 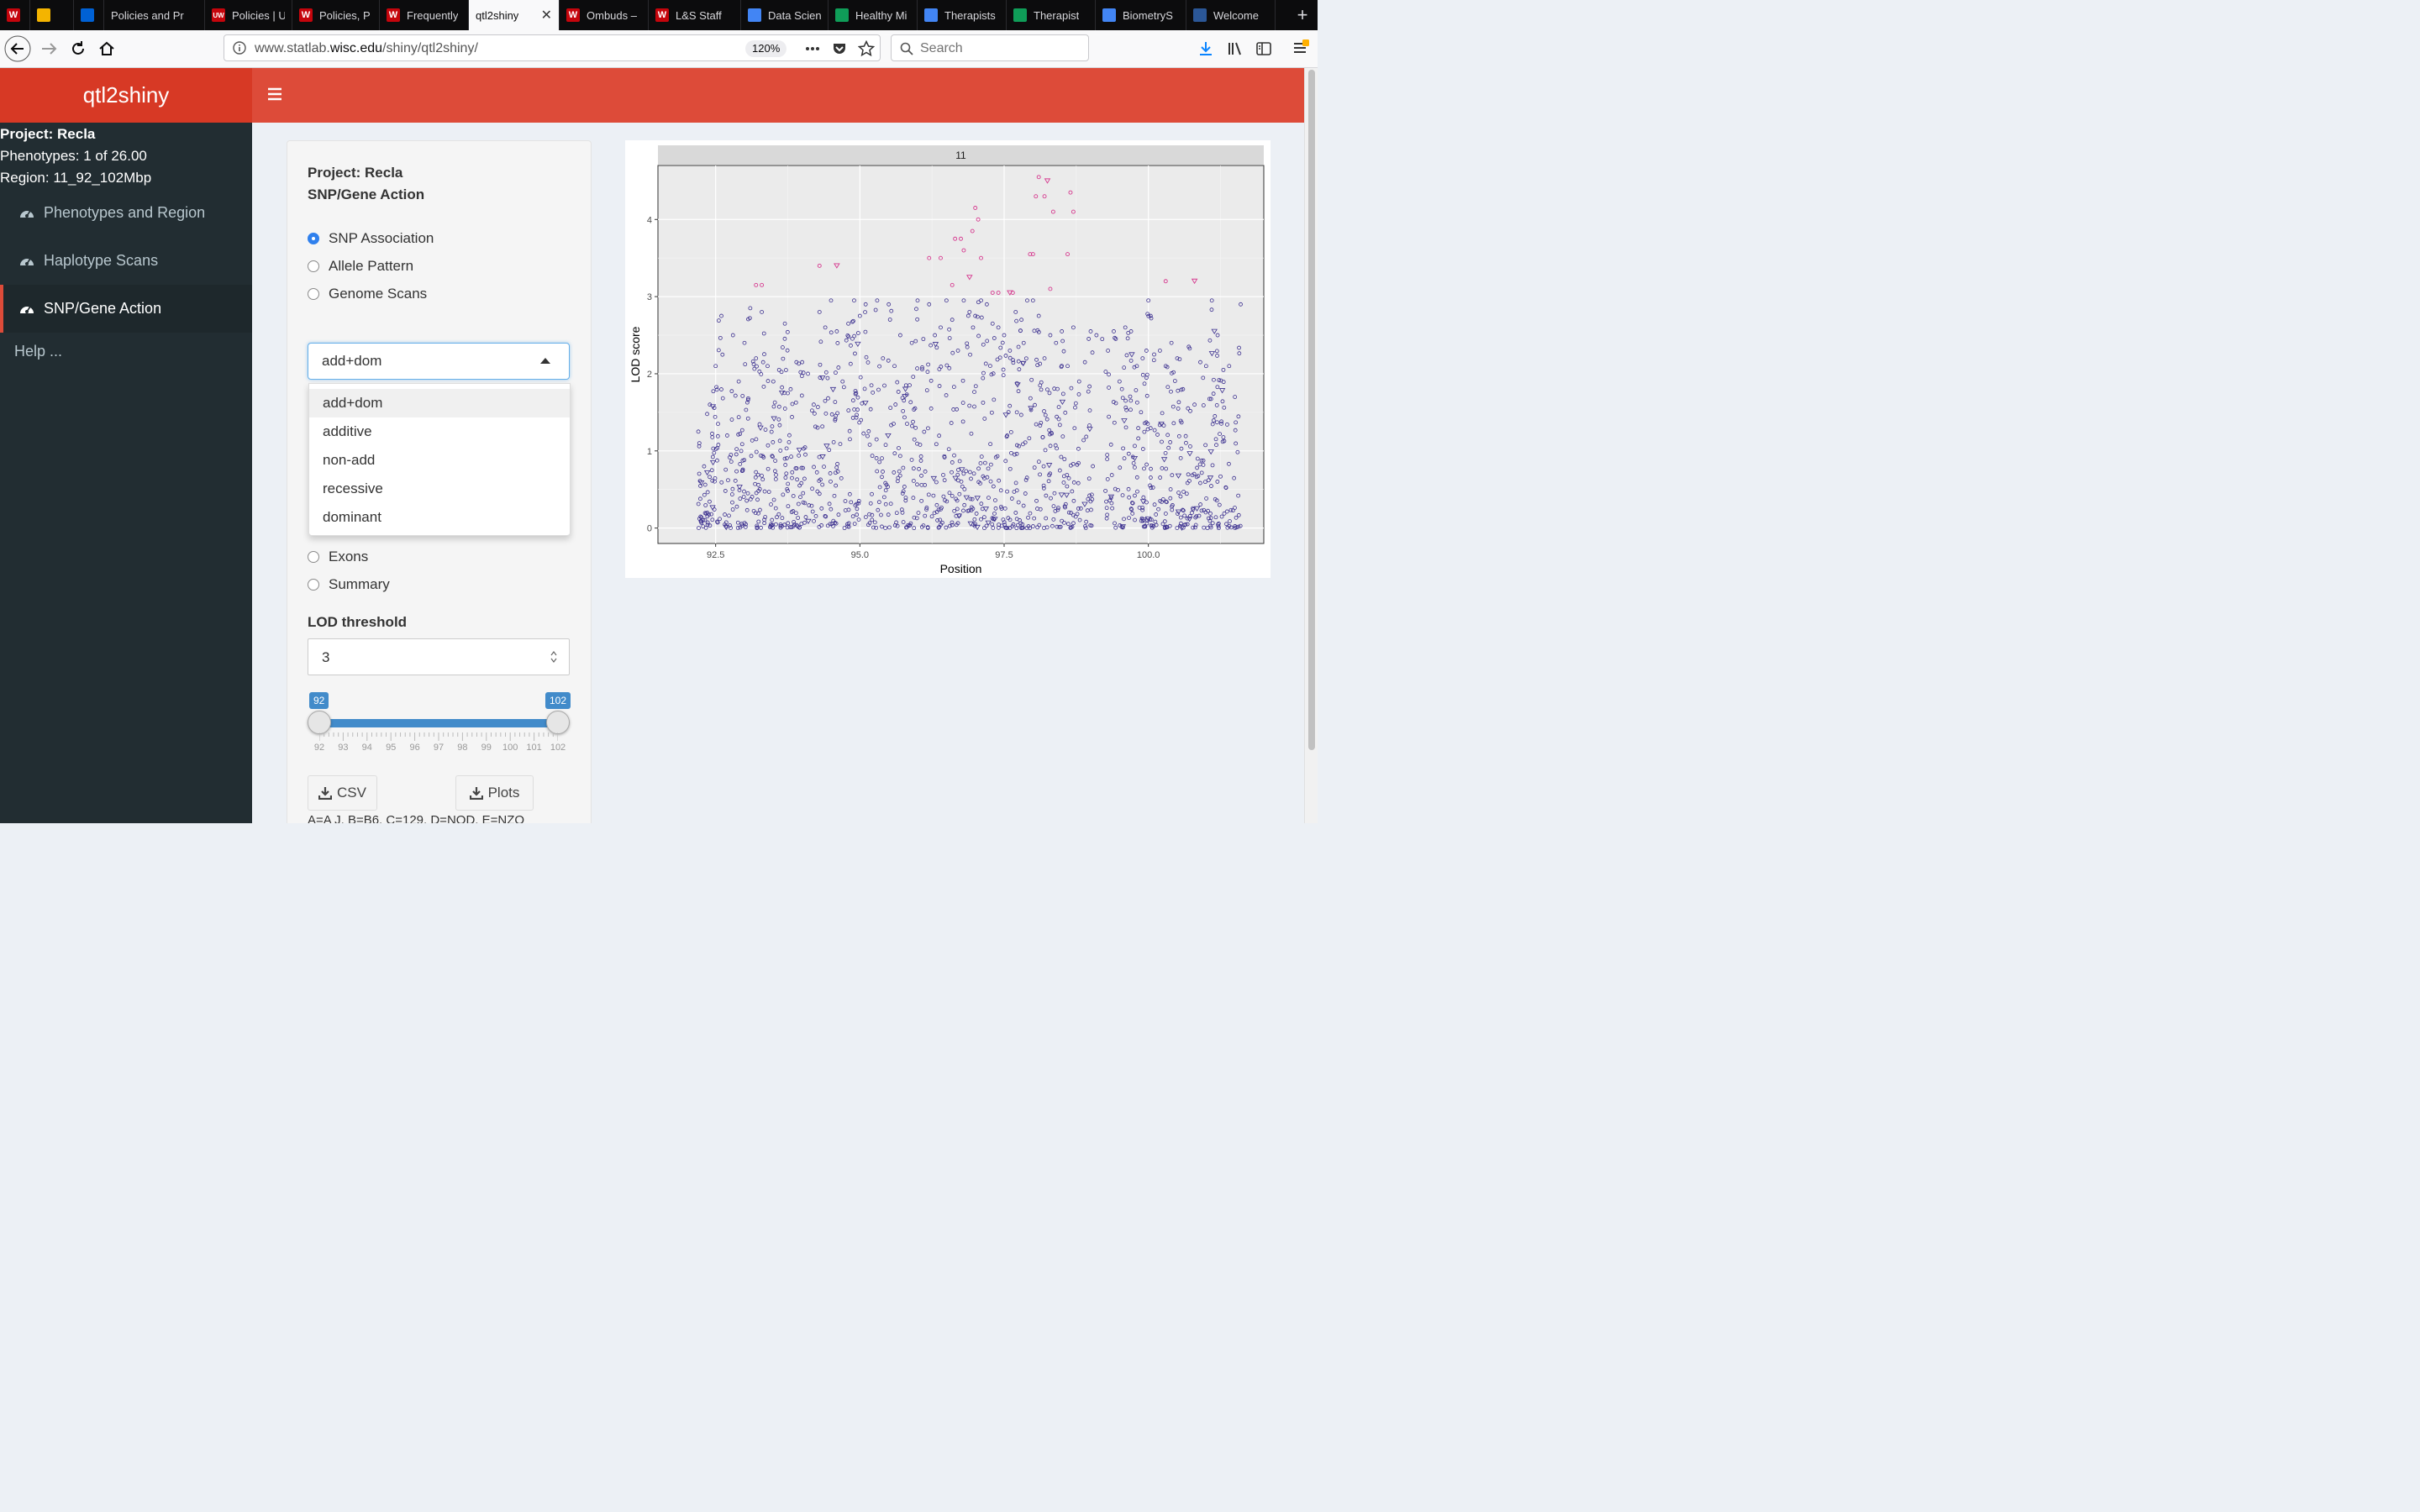 I want to click on browser-tab: UW Policies | U, so click(x=248, y=15).